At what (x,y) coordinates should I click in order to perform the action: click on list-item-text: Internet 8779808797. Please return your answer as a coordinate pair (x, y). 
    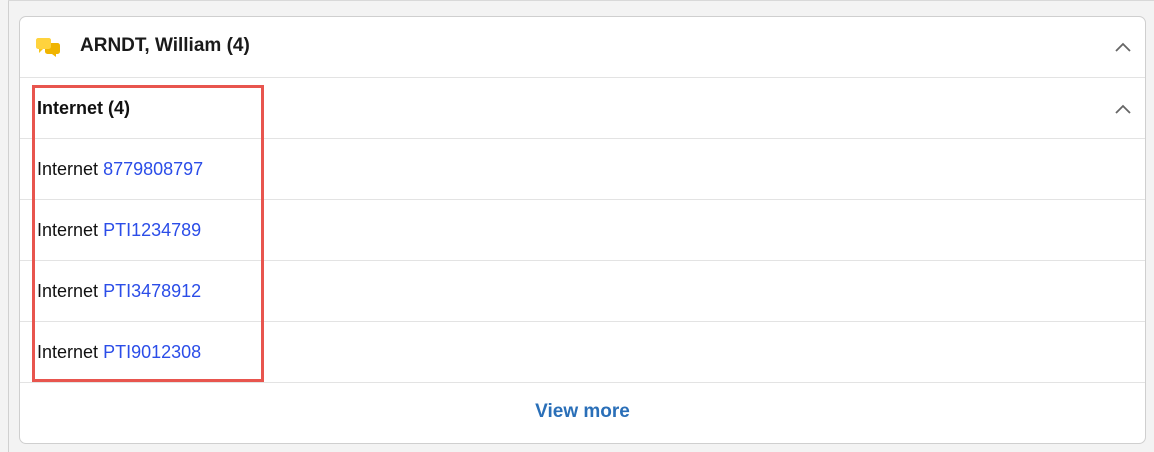
    Looking at the image, I should click on (120, 169).